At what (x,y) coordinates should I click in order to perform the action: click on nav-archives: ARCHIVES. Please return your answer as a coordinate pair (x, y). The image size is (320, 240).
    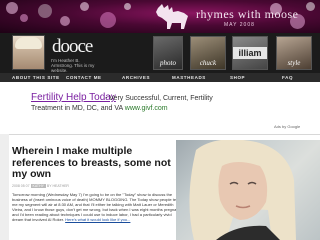
    Looking at the image, I should click on (136, 77).